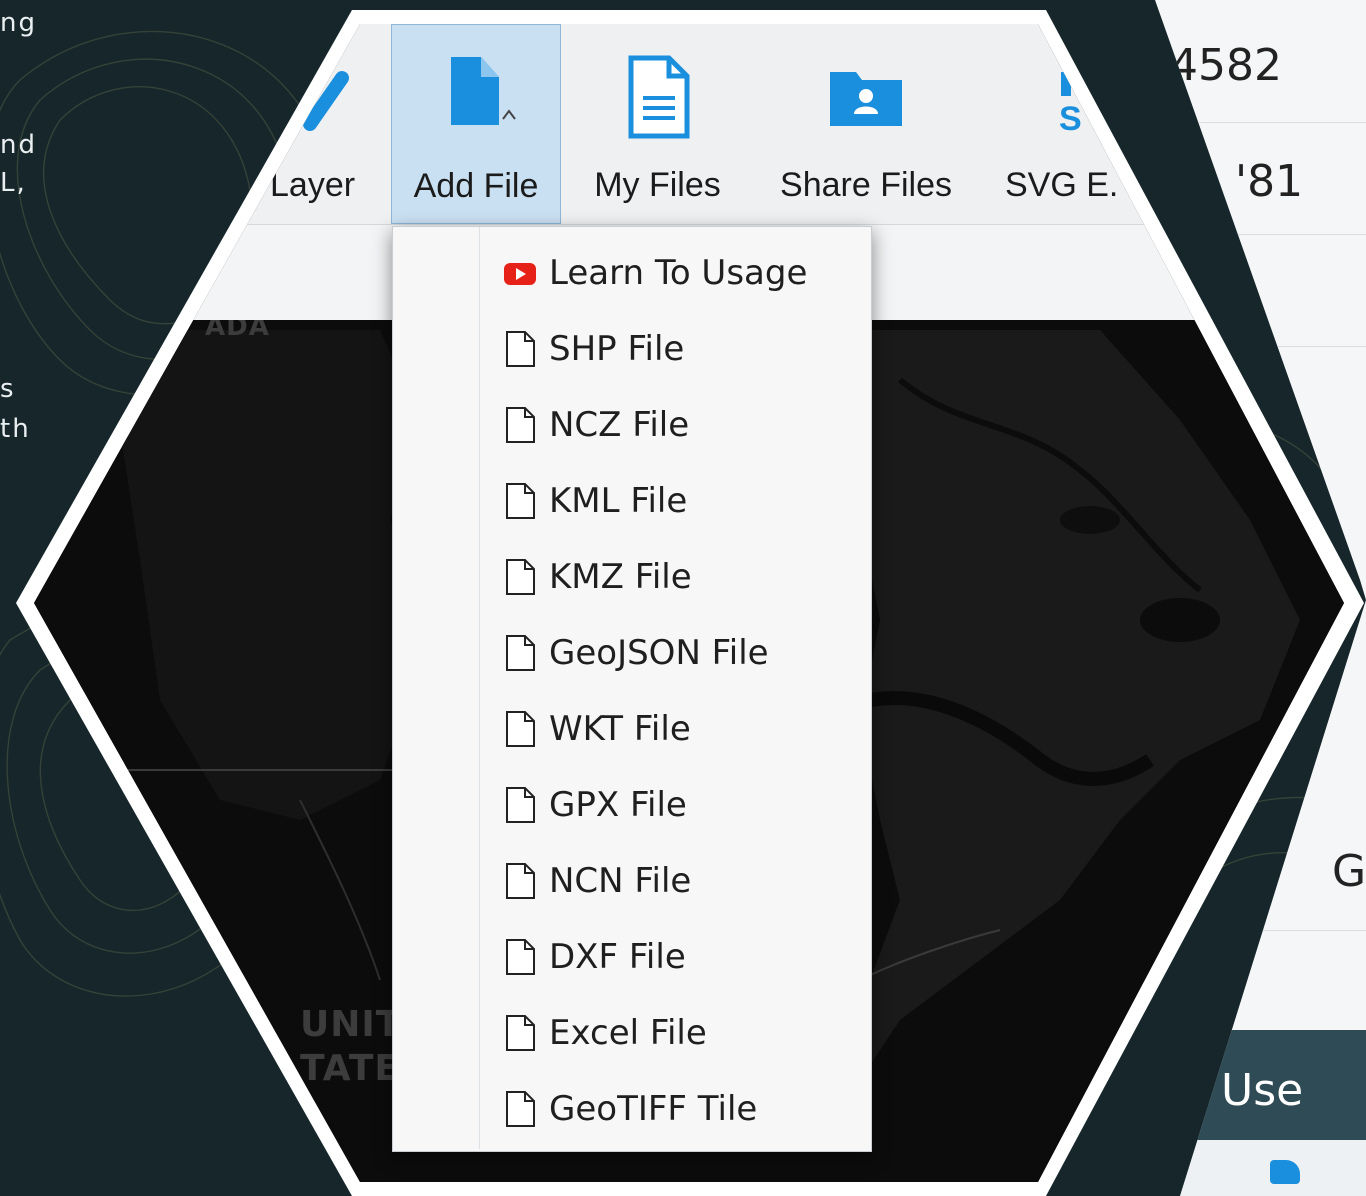  I want to click on layer-button-label: Layer, so click(313, 185).